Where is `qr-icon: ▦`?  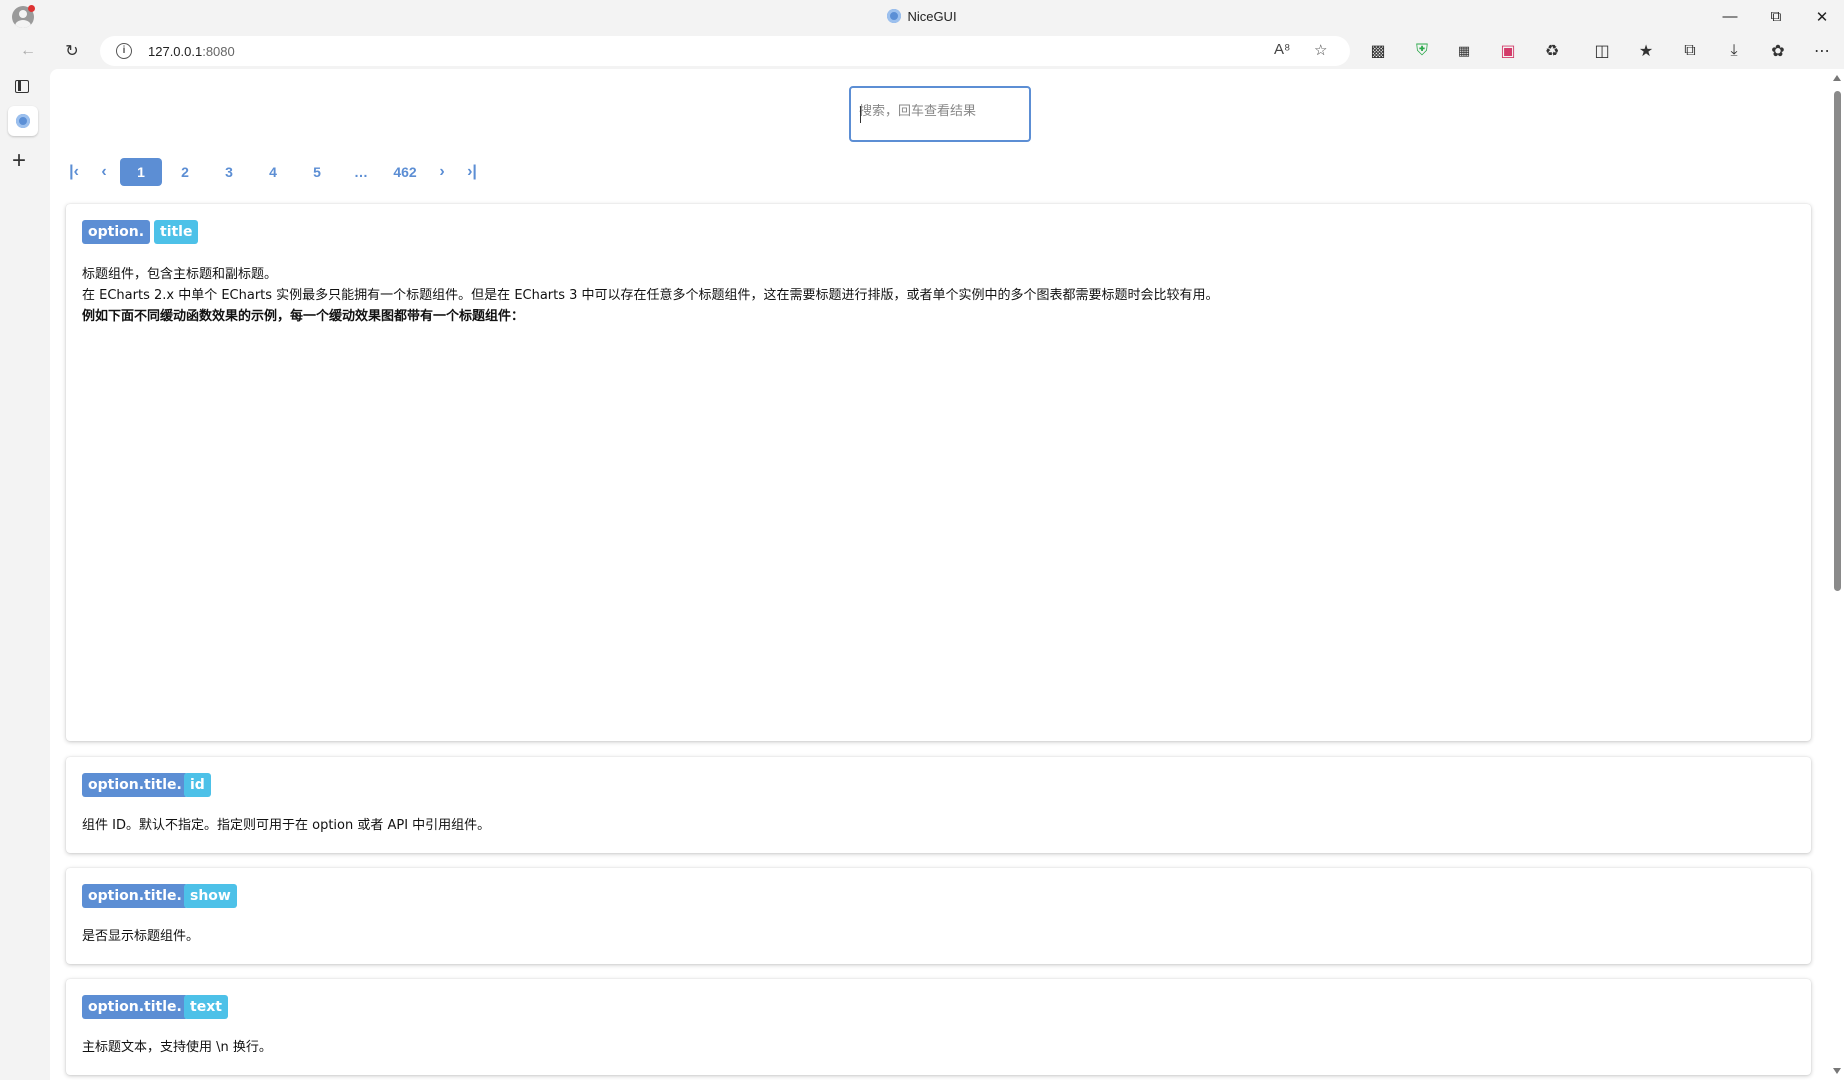
qr-icon: ▦ is located at coordinates (1464, 51).